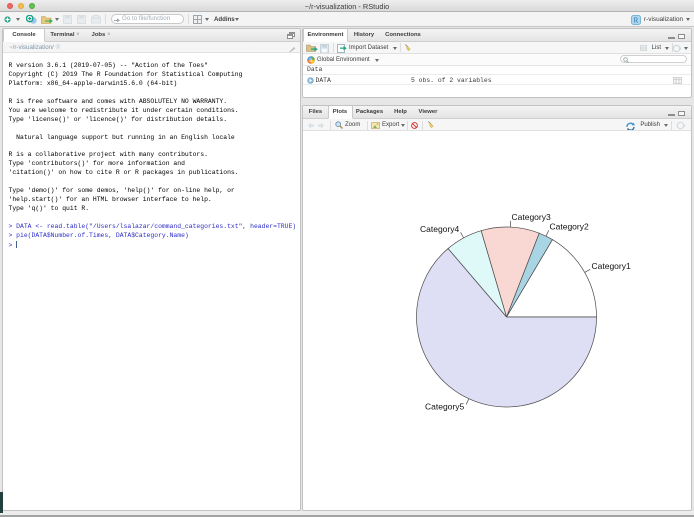 The height and width of the screenshot is (517, 694). Describe the element at coordinates (611, 266) in the screenshot. I see `svg-text: Category1` at that location.